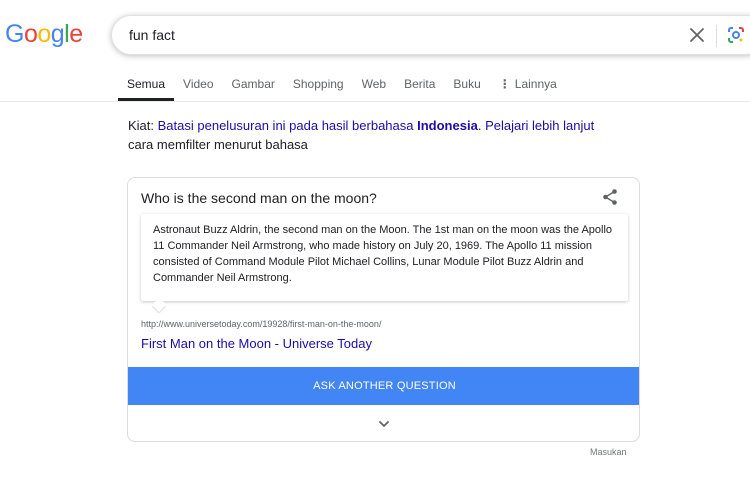 The image size is (750, 500). Describe the element at coordinates (253, 86) in the screenshot. I see `tab-gambar: Gambar` at that location.